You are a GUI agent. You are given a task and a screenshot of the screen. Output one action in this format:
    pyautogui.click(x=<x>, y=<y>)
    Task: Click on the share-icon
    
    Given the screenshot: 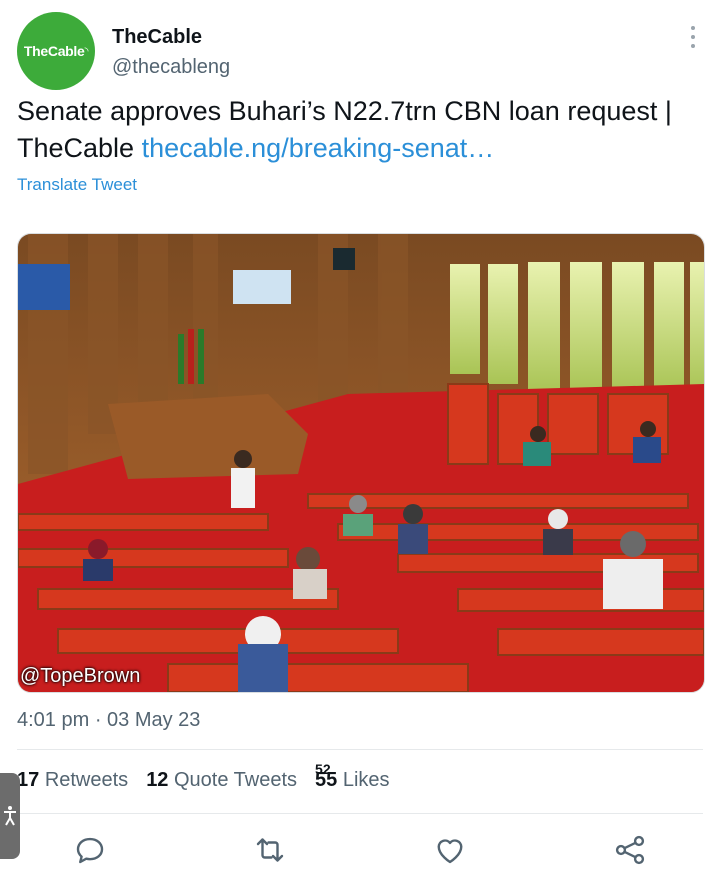 What is the action you would take?
    pyautogui.click(x=630, y=850)
    